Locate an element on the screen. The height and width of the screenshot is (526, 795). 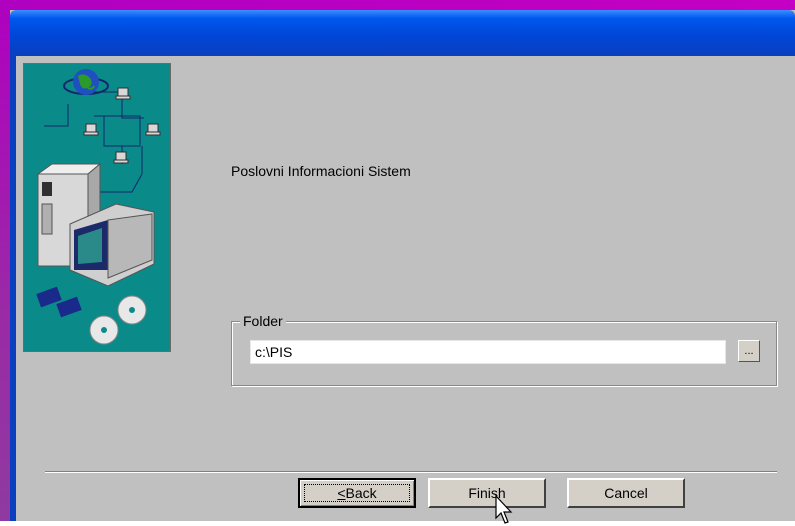
cancel-button: Cancel is located at coordinates (626, 493).